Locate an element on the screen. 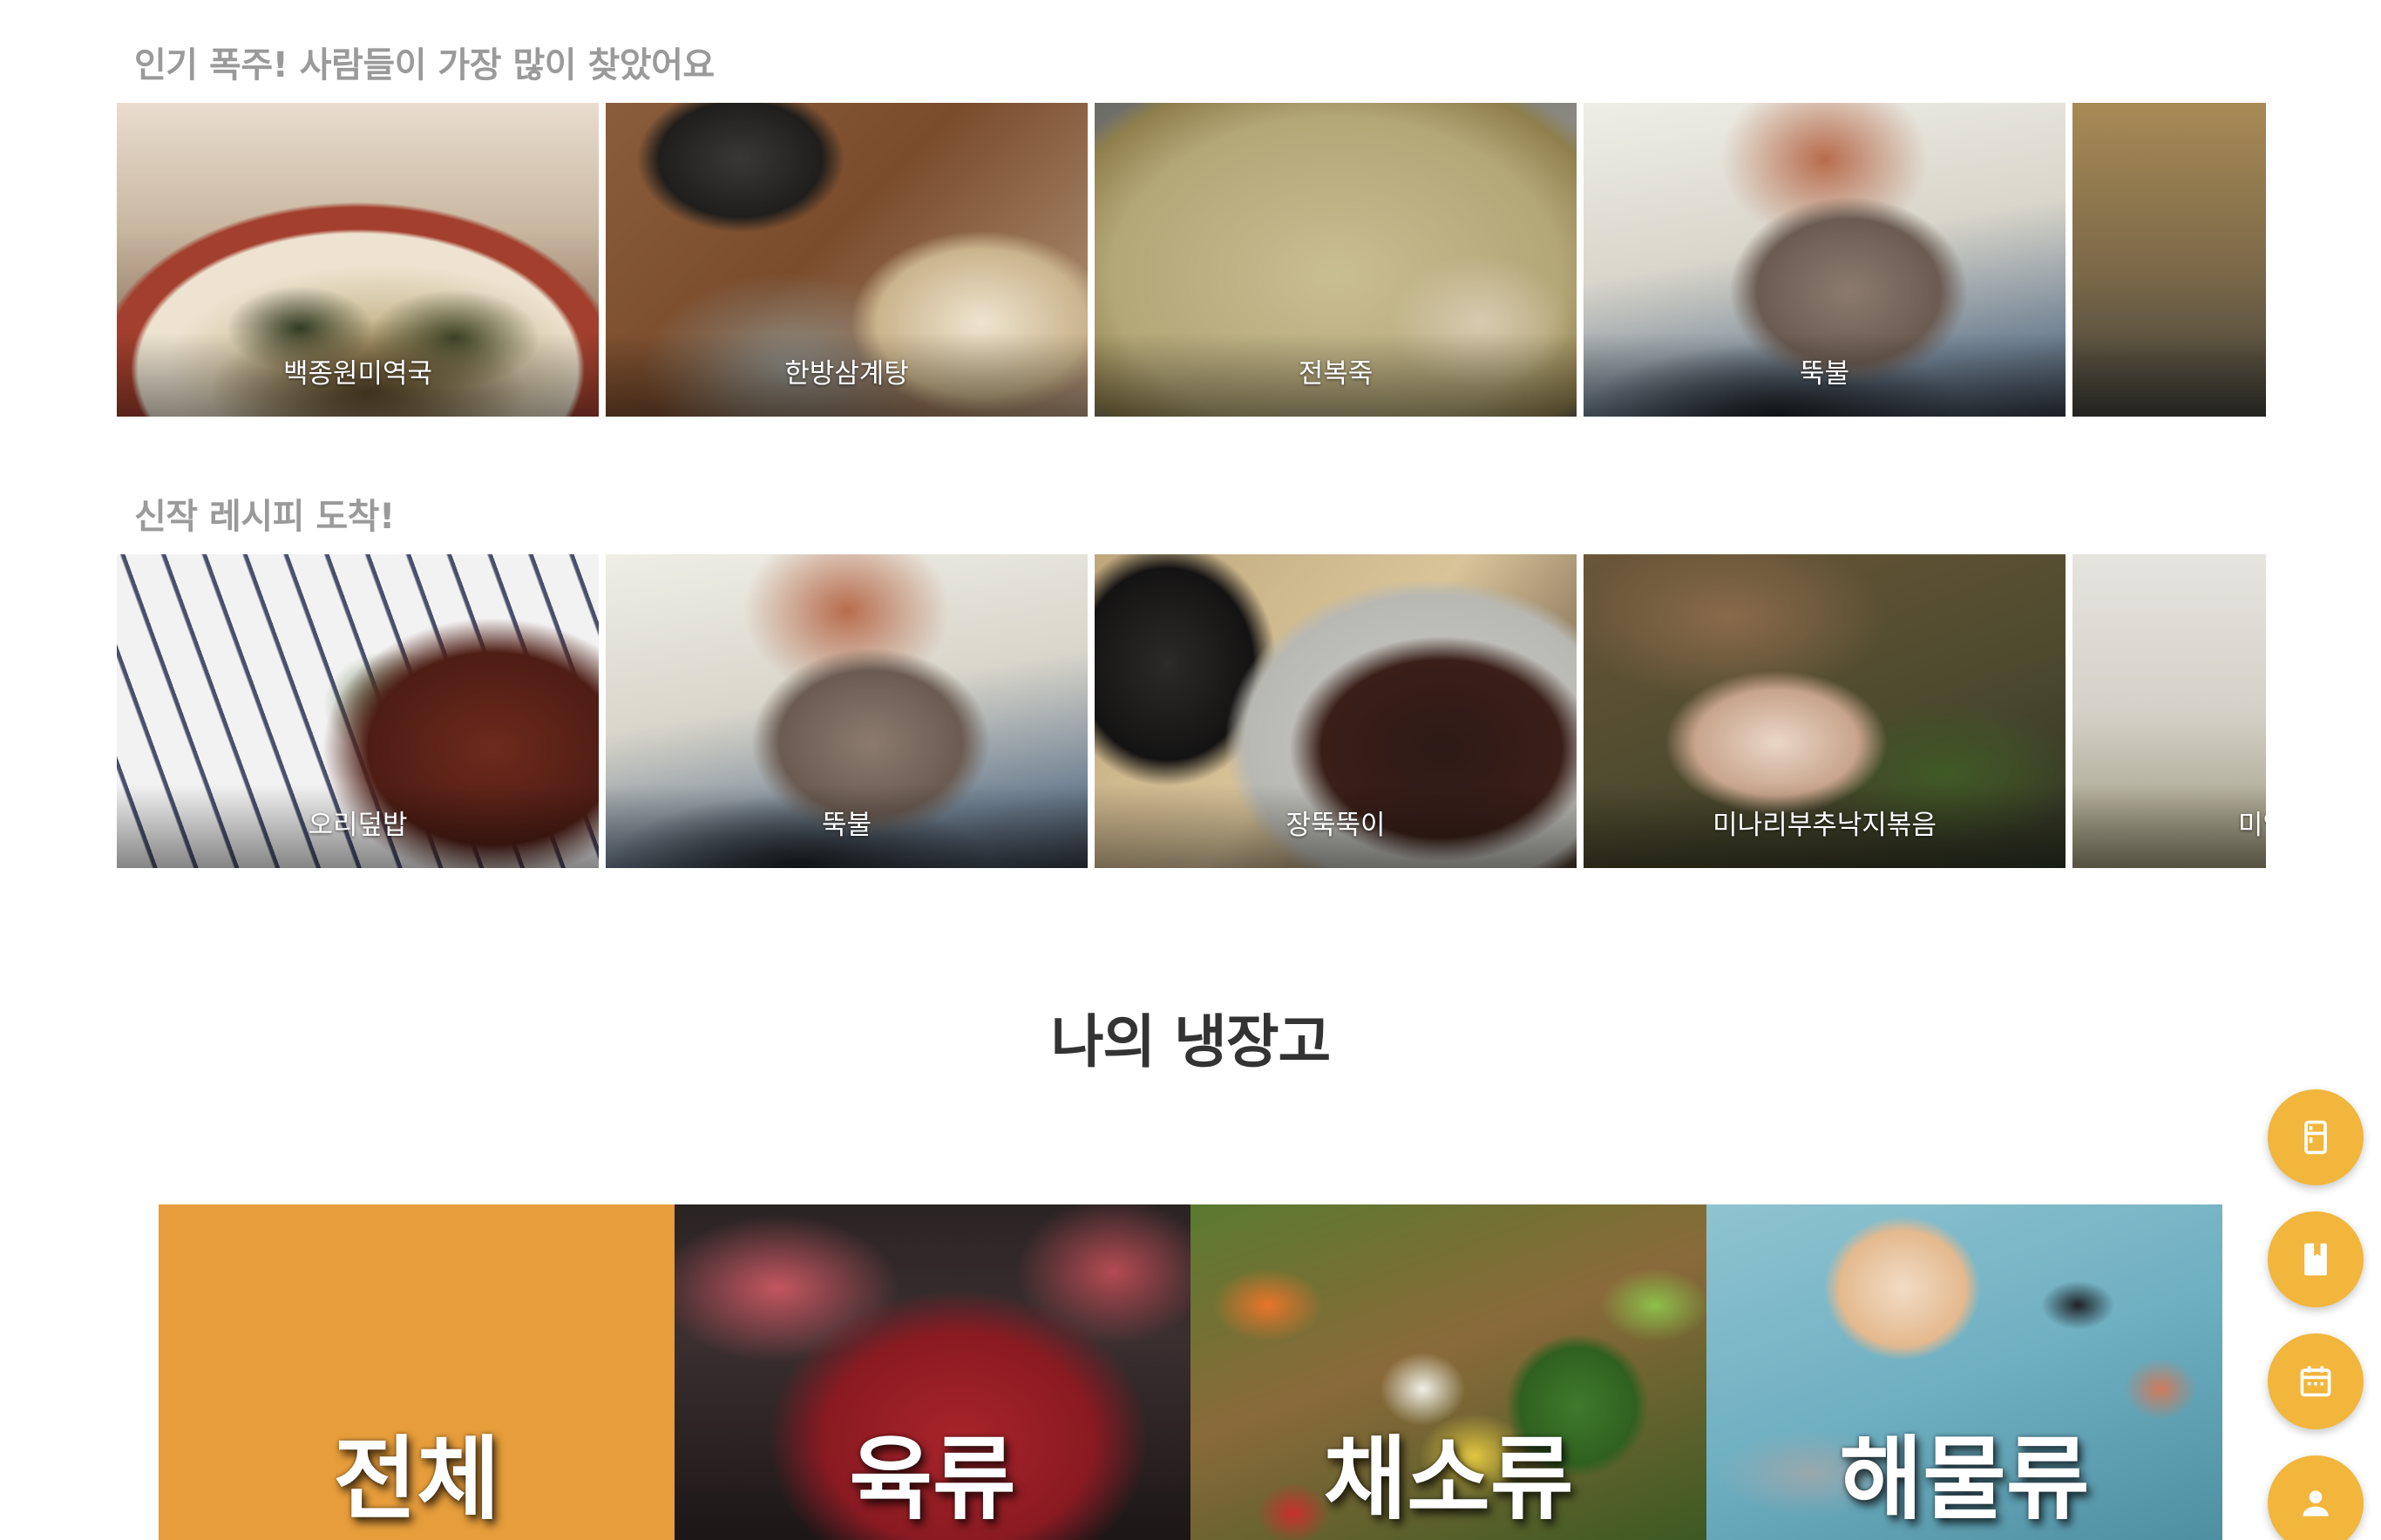 The height and width of the screenshot is (1540, 2381). category-label: 전체 is located at coordinates (416, 1479).